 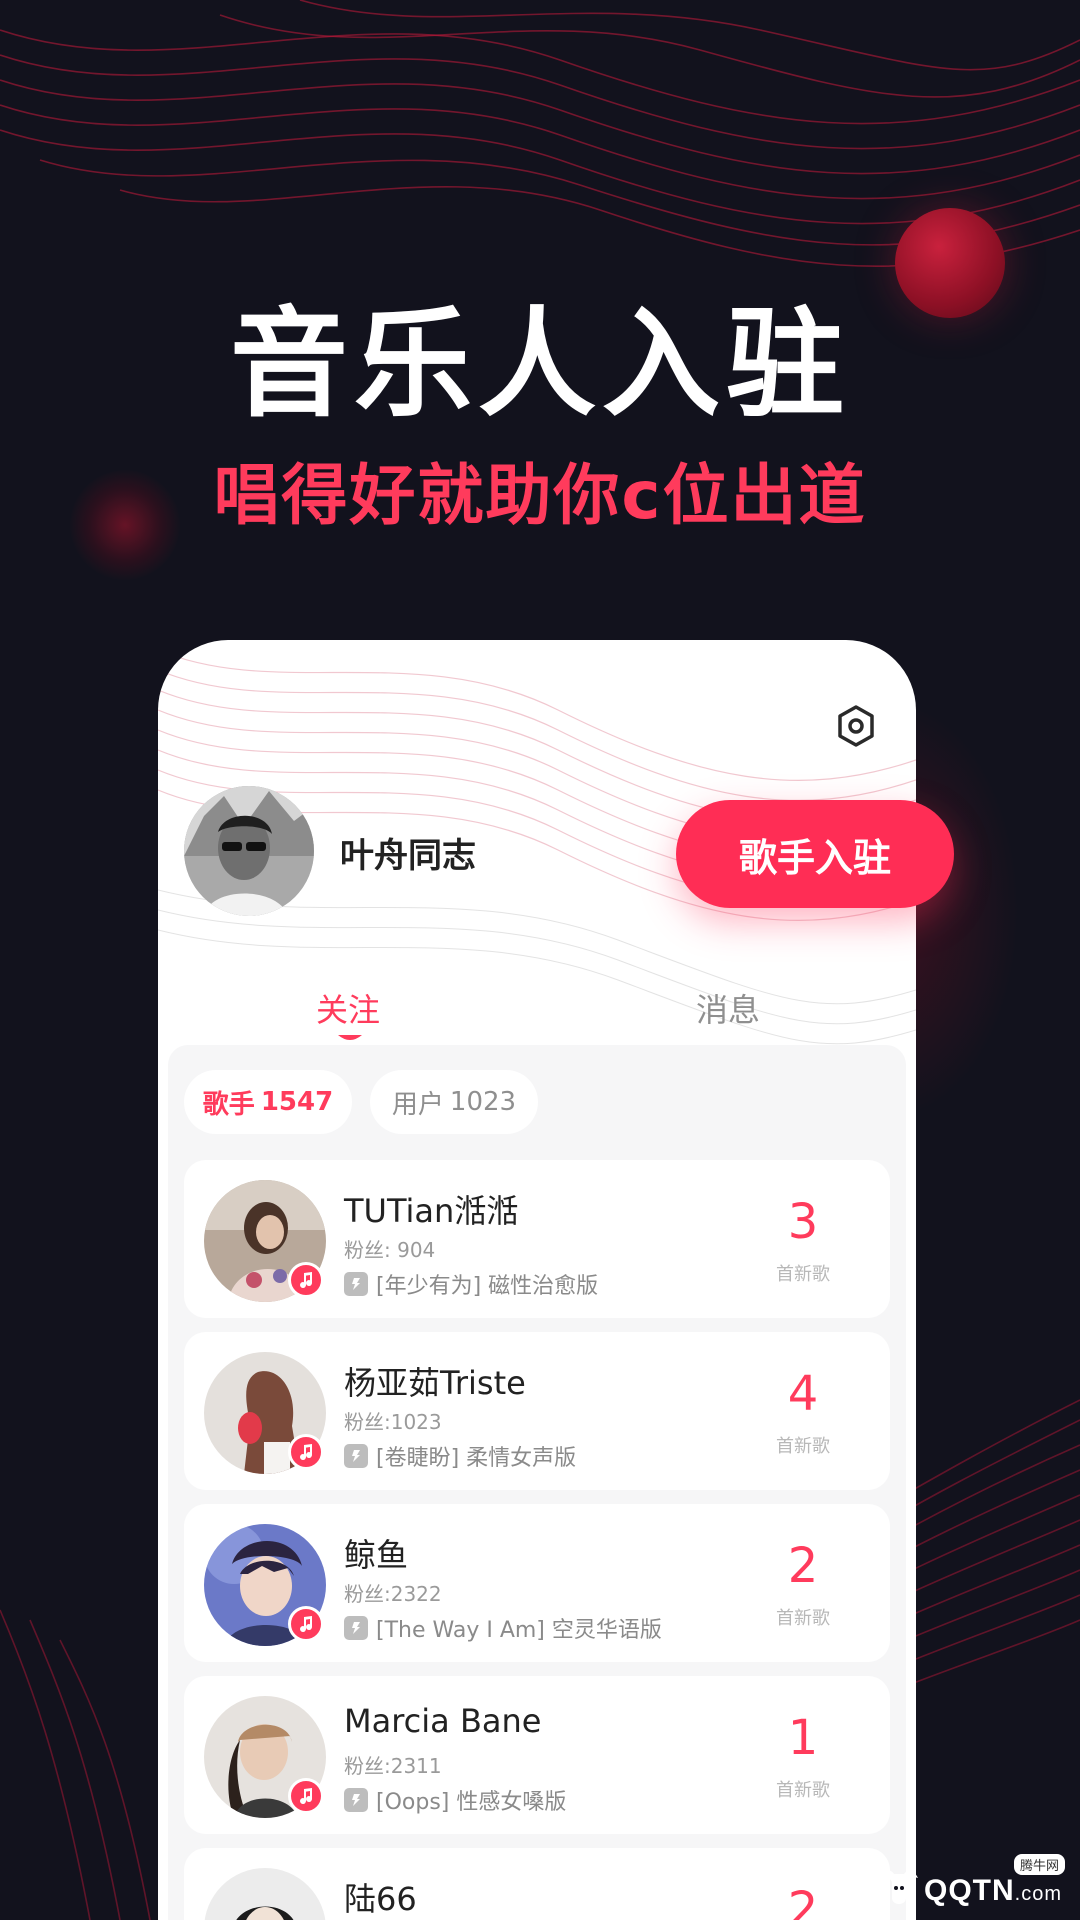 What do you see at coordinates (443, 1721) in the screenshot?
I see `singer-name: Marcia Bane` at bounding box center [443, 1721].